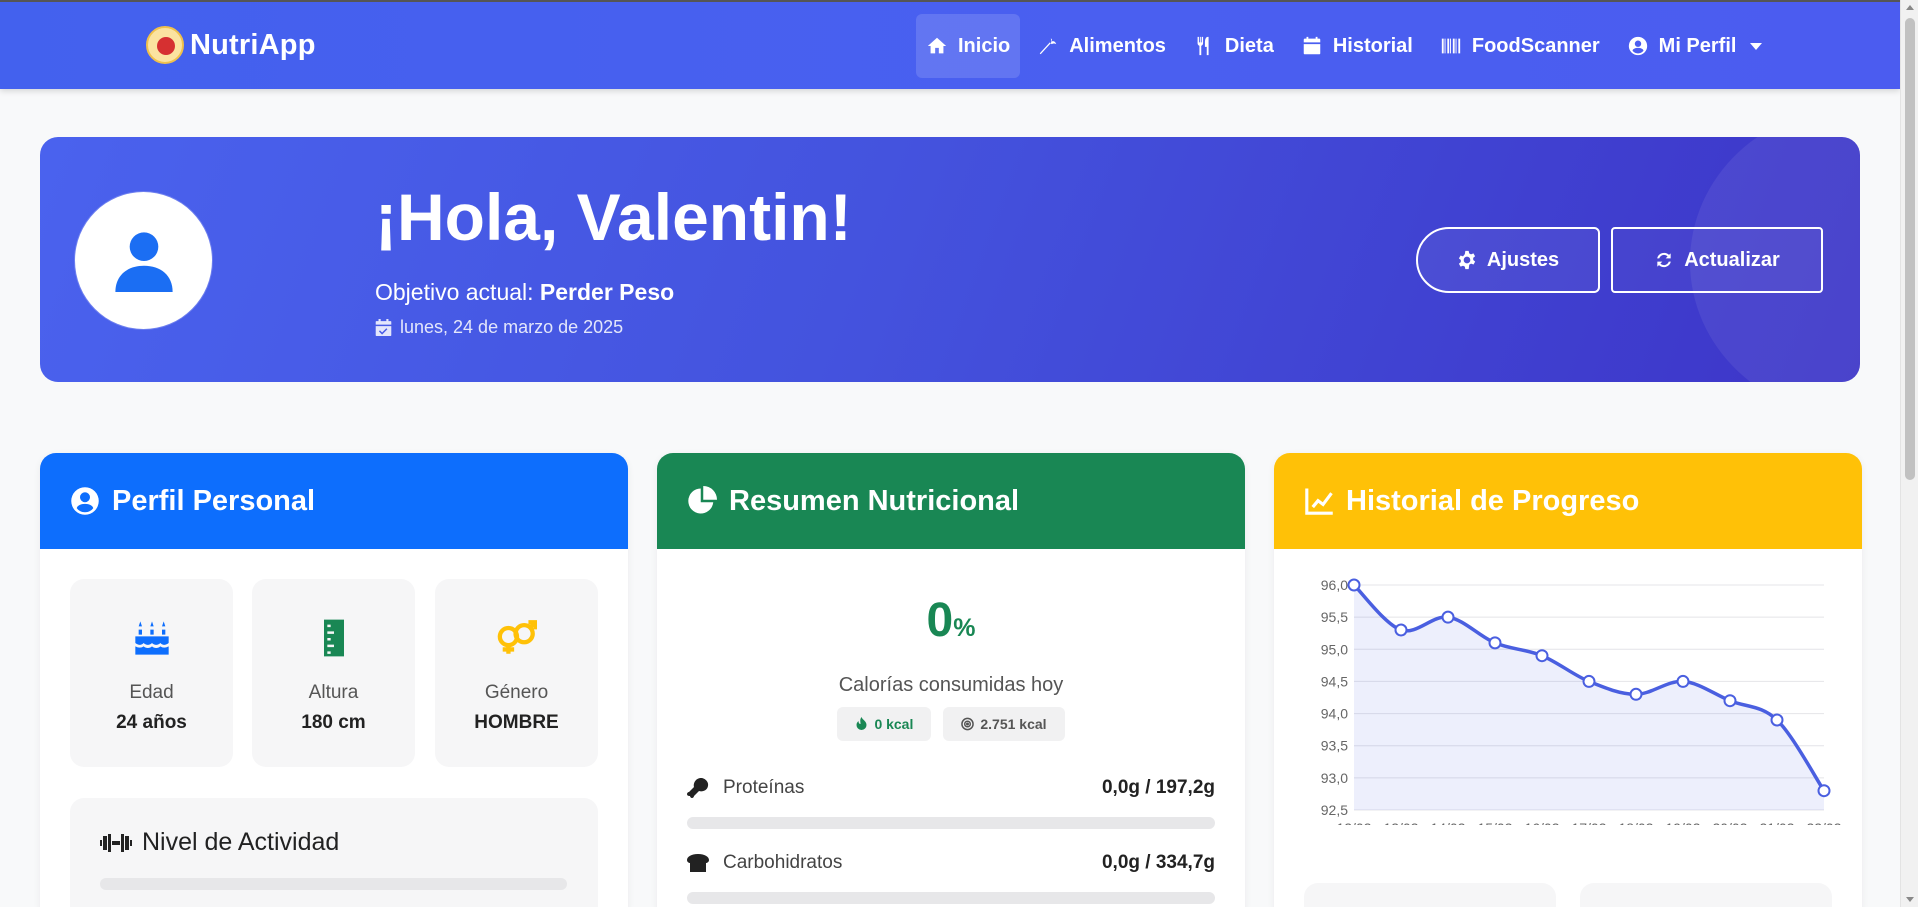 The width and height of the screenshot is (1918, 907). What do you see at coordinates (861, 723) in the screenshot?
I see `fire-icon` at bounding box center [861, 723].